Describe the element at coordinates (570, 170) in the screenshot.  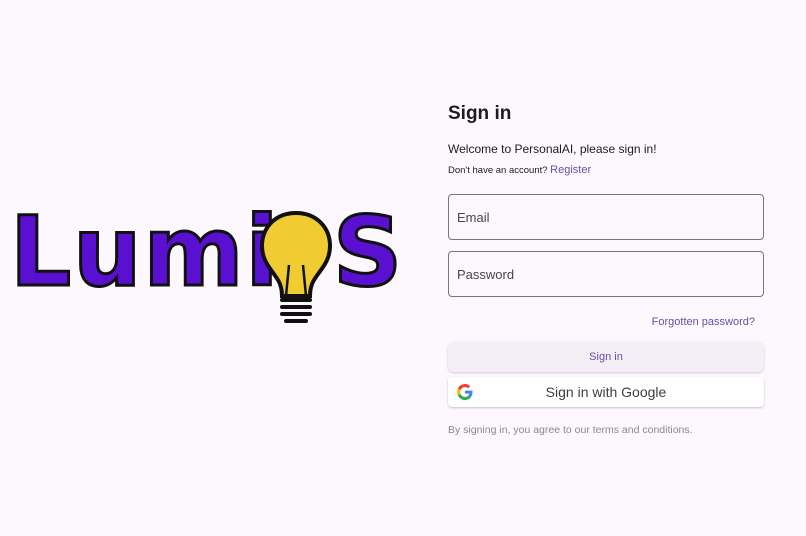
I see `register-link: Register` at that location.